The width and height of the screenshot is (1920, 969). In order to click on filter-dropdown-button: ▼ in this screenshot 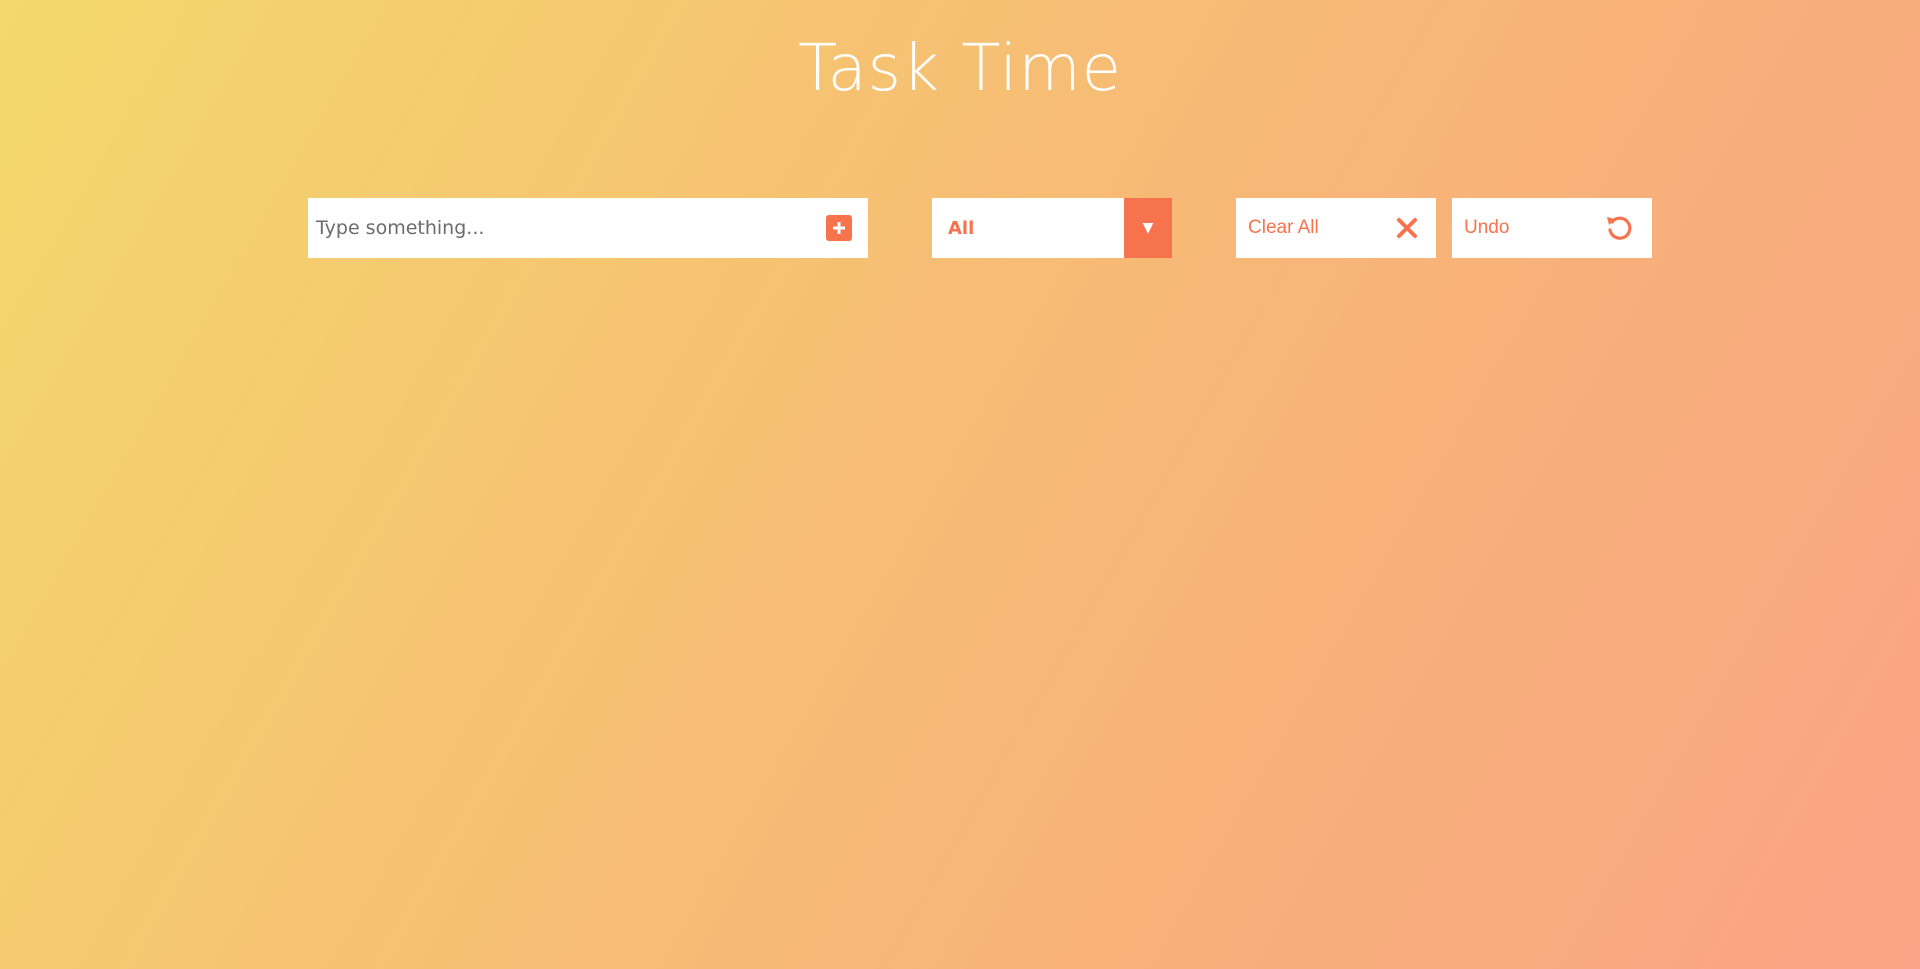, I will do `click(1148, 228)`.